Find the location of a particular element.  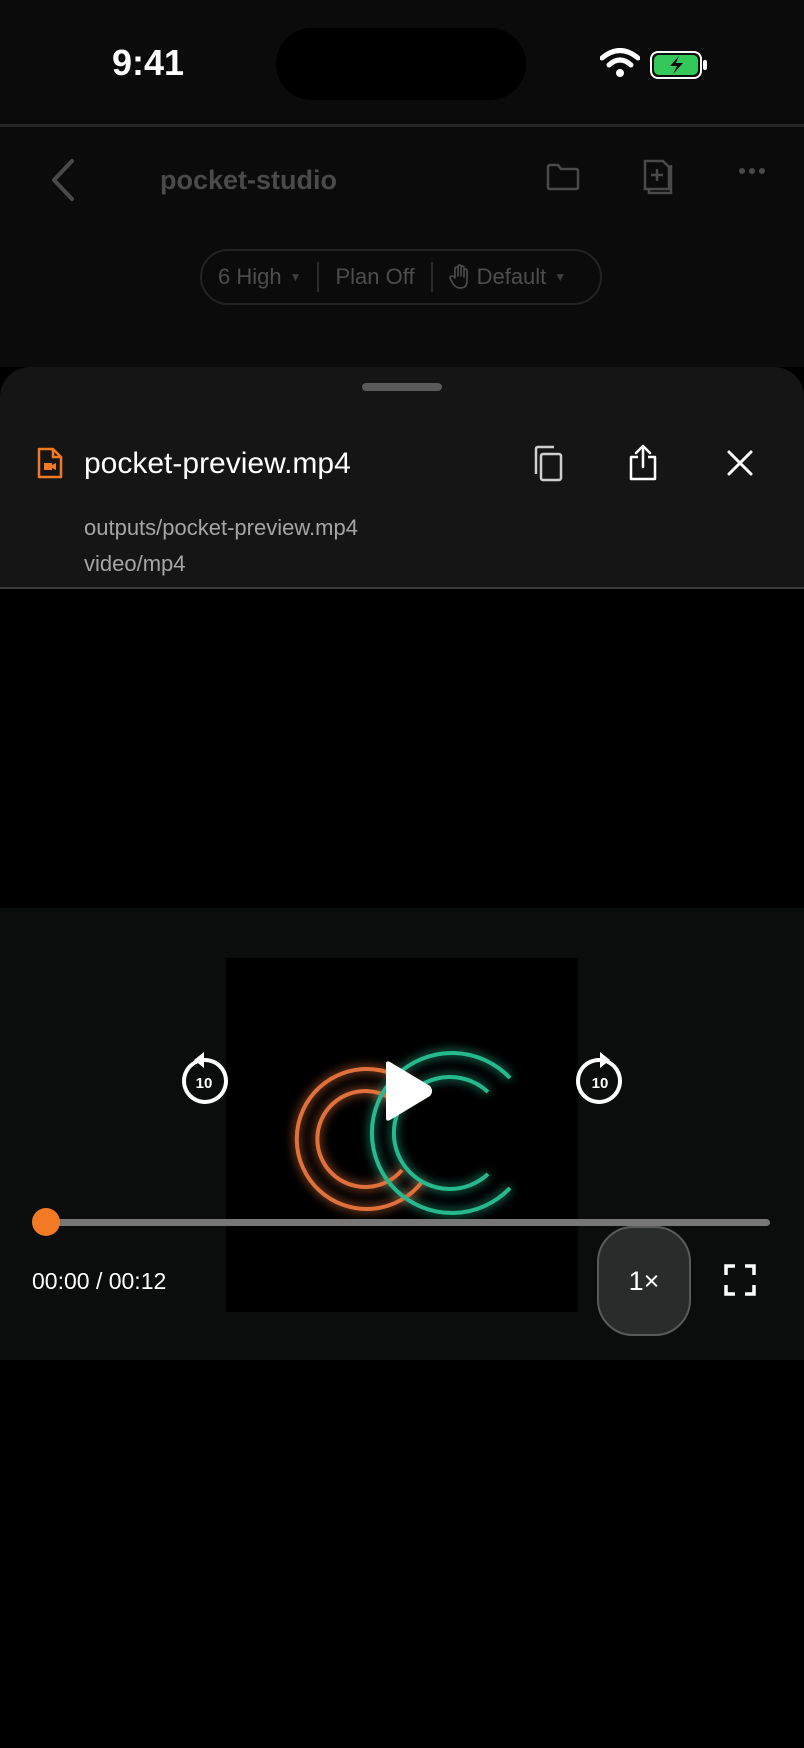

folder-icon is located at coordinates (563, 177).